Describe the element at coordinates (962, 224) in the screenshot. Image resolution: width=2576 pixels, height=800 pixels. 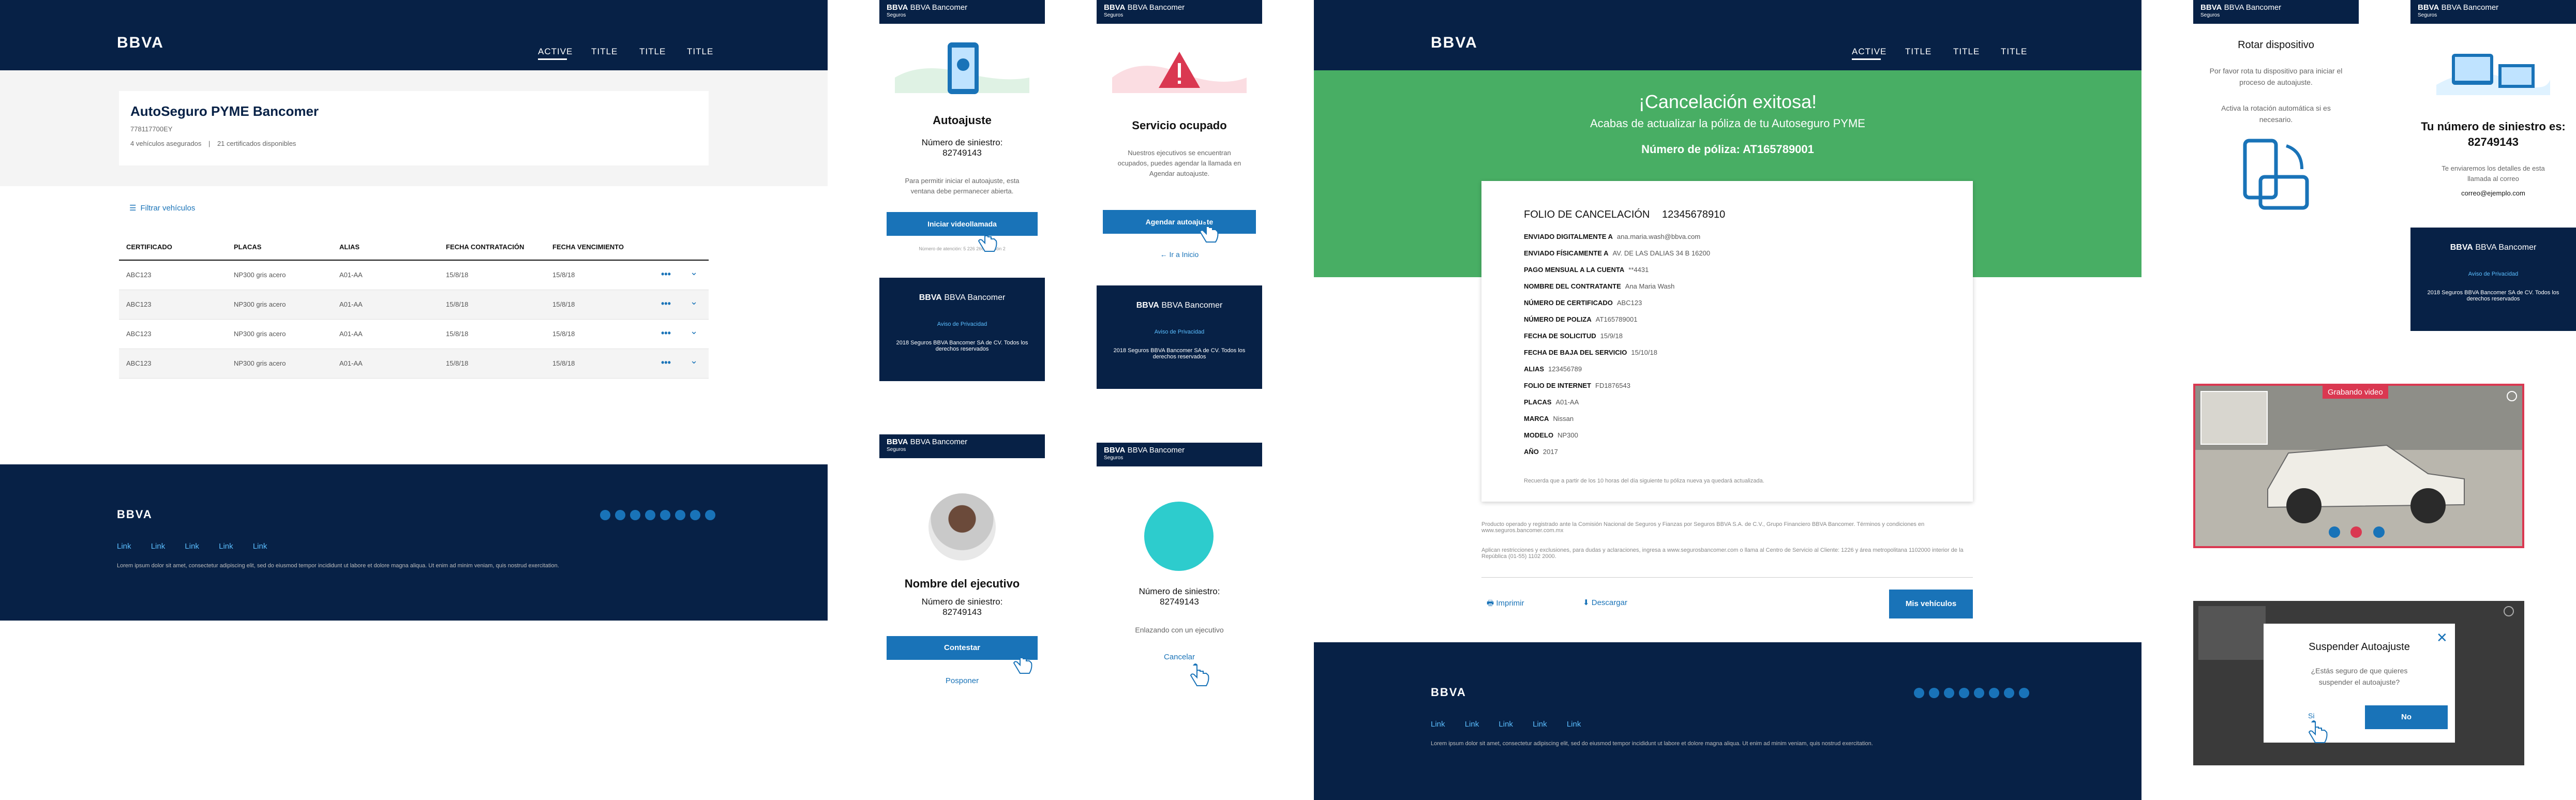
I see `start-videocall-button: Iniciar videollamada` at that location.